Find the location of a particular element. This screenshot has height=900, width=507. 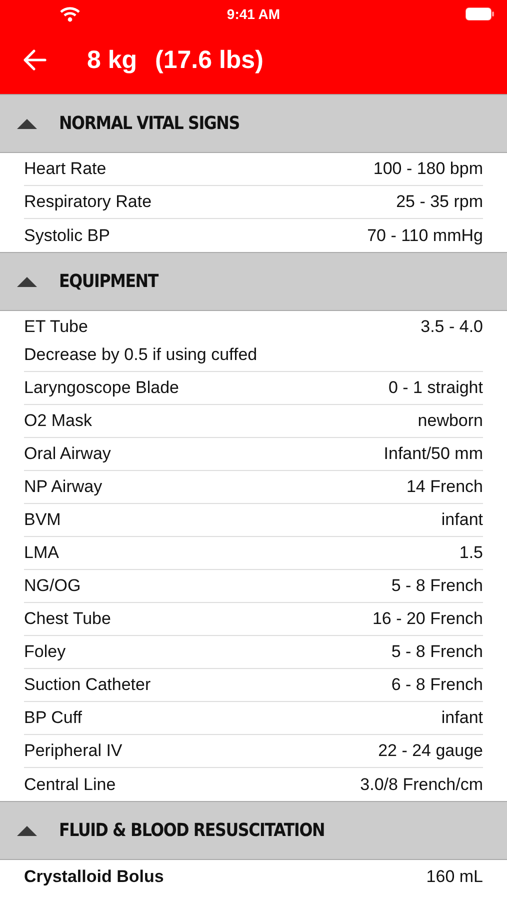

row-label: O2 Mask is located at coordinates (58, 421).